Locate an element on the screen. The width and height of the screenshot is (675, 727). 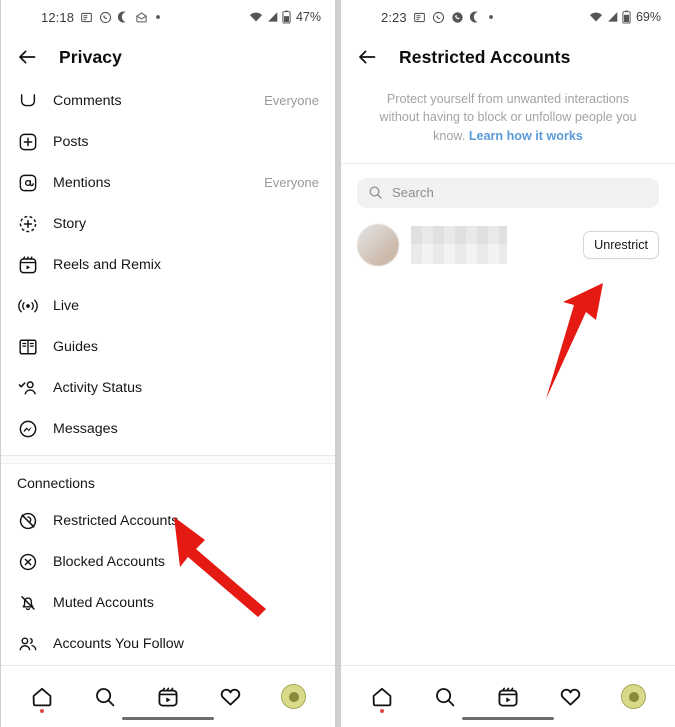
right-app-bar: Restricted Accounts is located at coordinates (508, 57).